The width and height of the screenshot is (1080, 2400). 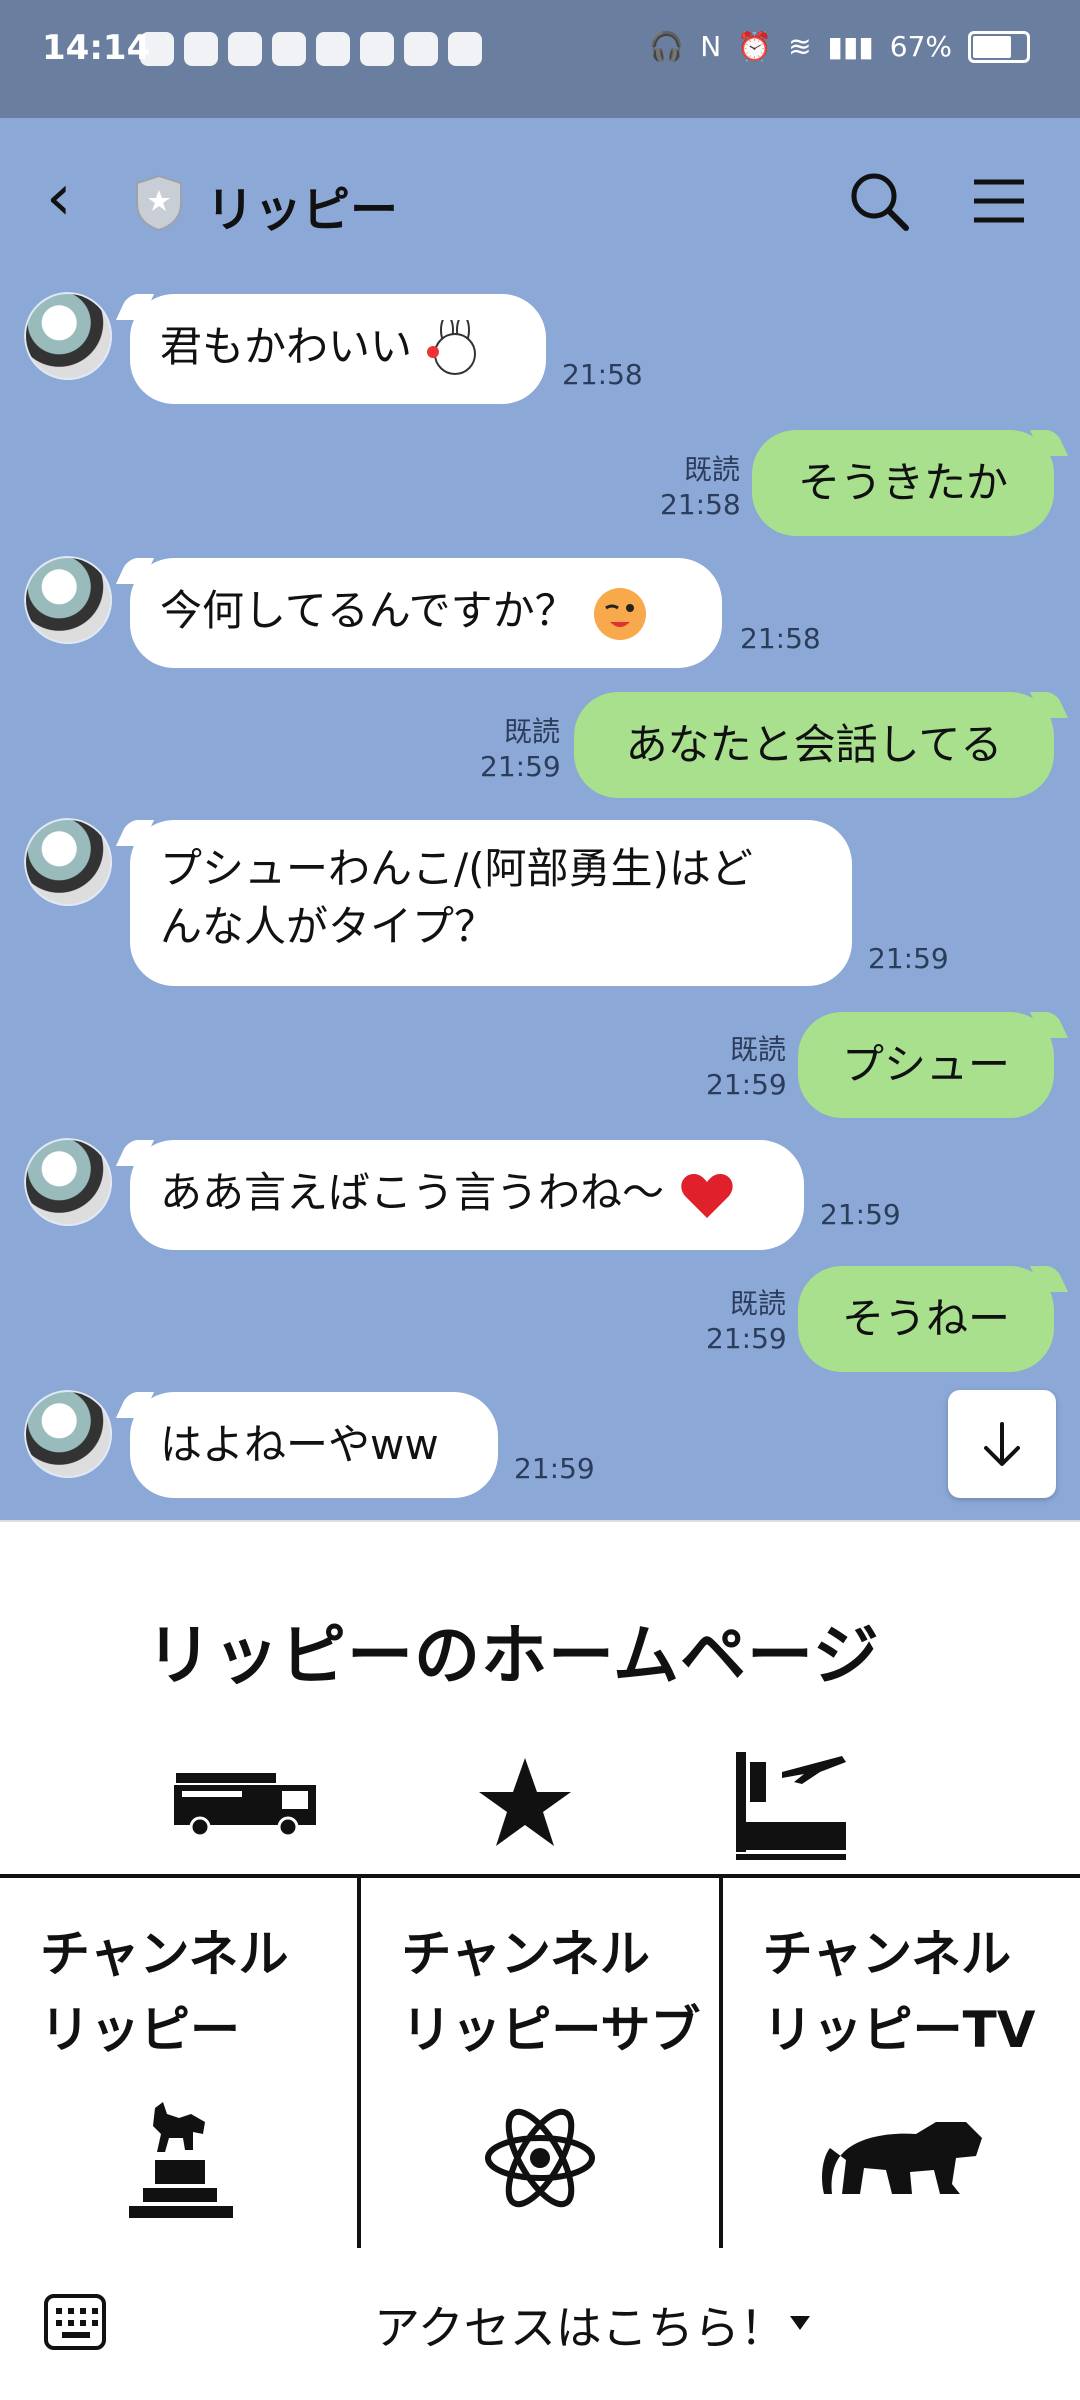 What do you see at coordinates (899, 1992) in the screenshot?
I see `cell-label: チャンネル リッピーTV` at bounding box center [899, 1992].